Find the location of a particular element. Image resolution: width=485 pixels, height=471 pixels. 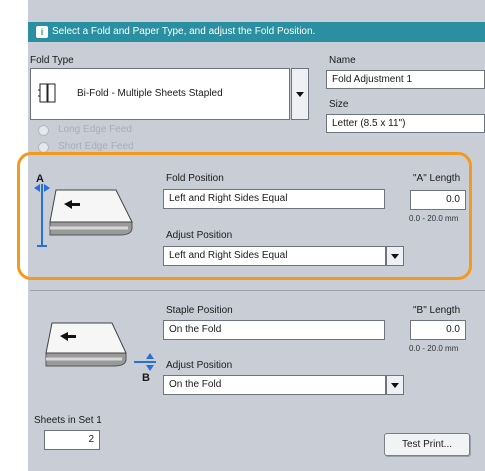

staple-adjust-dropdown-button is located at coordinates (395, 385).